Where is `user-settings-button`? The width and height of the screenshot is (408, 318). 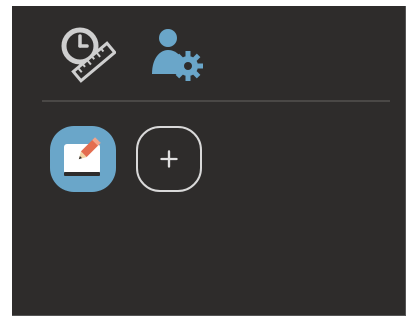
user-settings-button is located at coordinates (176, 54).